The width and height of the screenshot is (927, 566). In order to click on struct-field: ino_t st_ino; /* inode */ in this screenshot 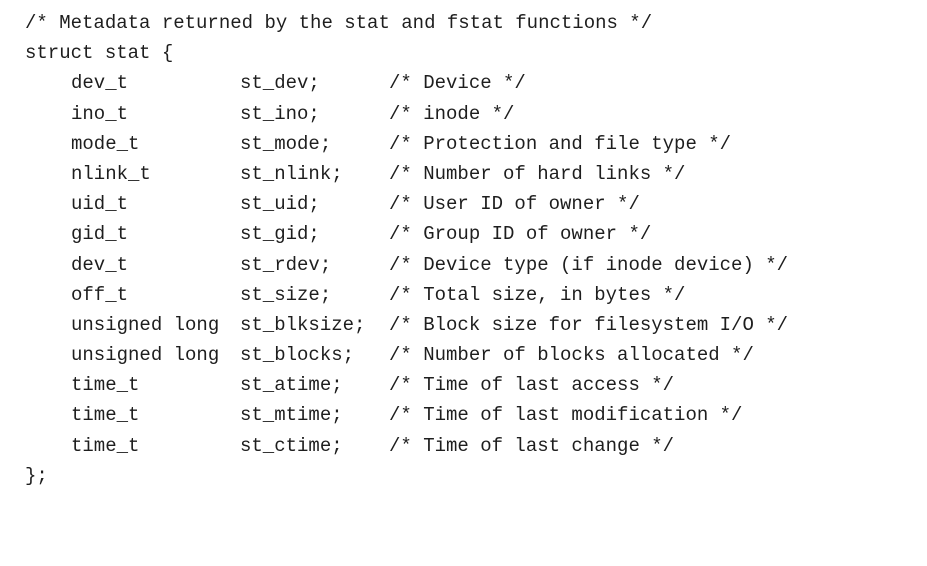, I will do `click(406, 114)`.